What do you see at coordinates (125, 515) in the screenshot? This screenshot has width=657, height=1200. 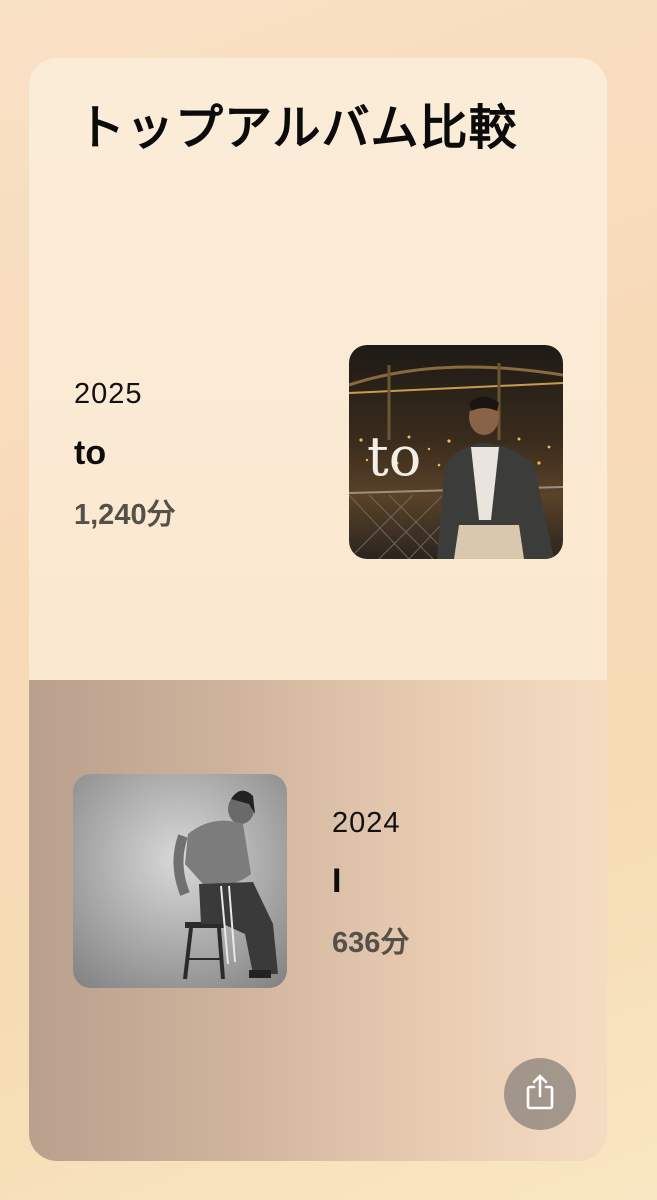 I see `album-minutes: 1,240分` at bounding box center [125, 515].